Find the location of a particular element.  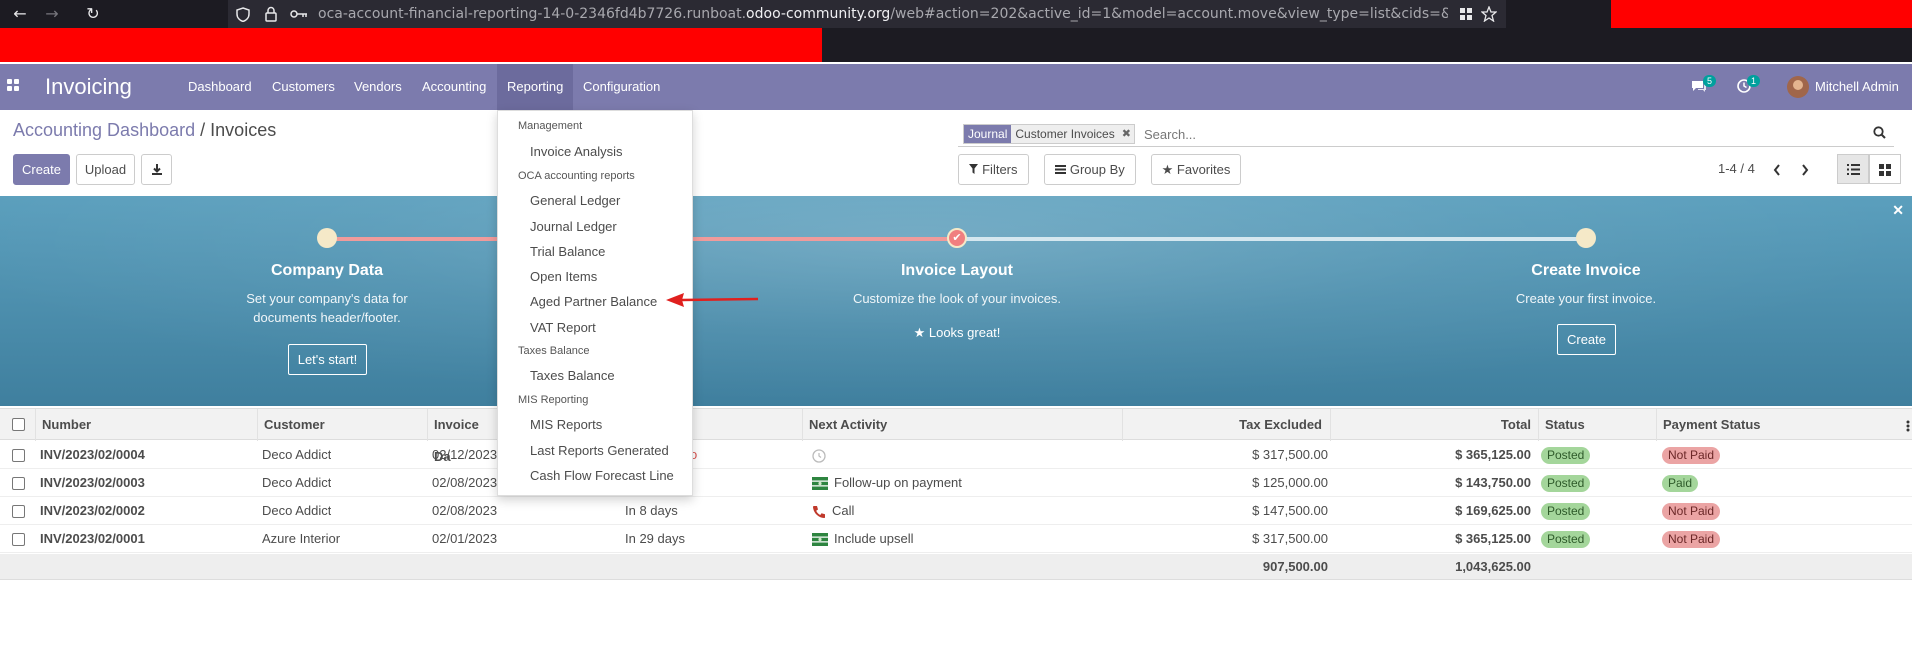

pager-previous-icon is located at coordinates (1777, 170).